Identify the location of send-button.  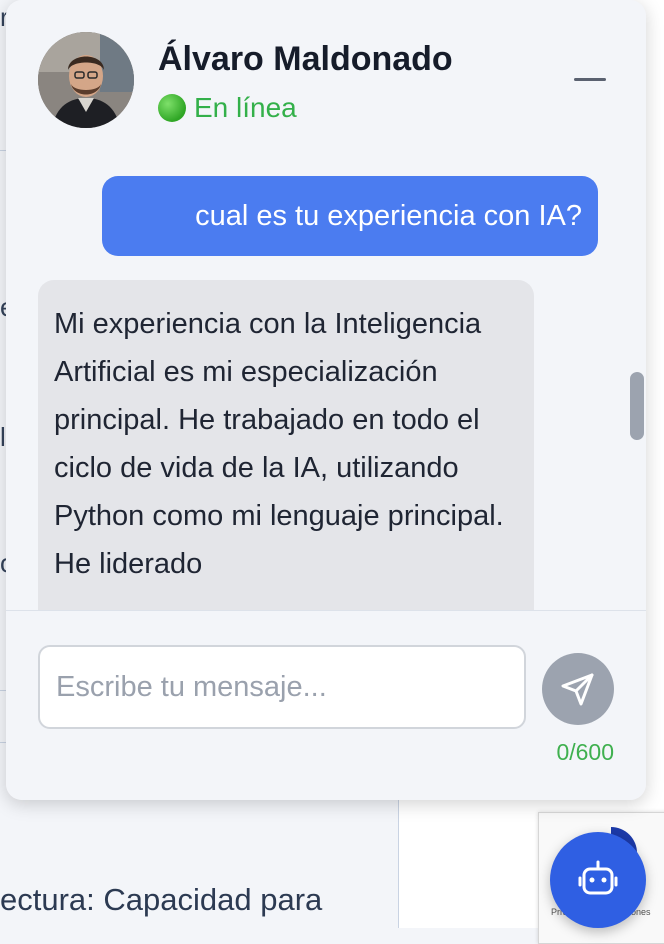
(578, 689).